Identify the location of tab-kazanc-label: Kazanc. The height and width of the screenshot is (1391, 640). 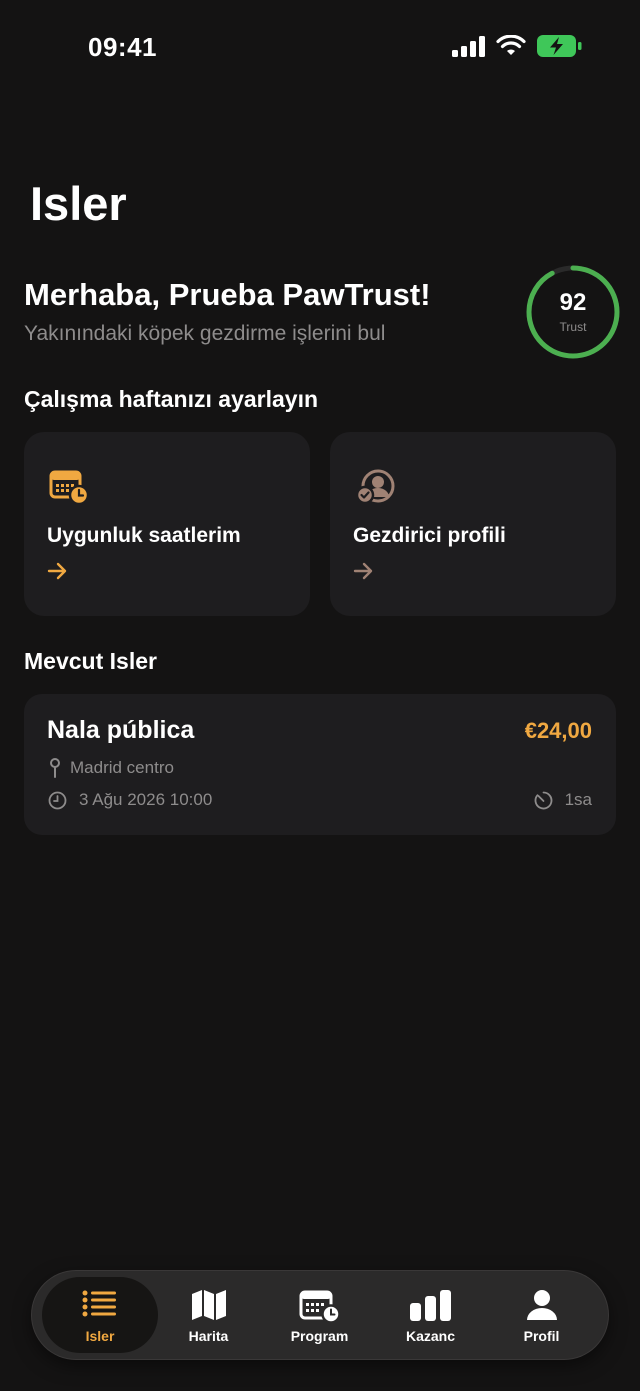
(430, 1336).